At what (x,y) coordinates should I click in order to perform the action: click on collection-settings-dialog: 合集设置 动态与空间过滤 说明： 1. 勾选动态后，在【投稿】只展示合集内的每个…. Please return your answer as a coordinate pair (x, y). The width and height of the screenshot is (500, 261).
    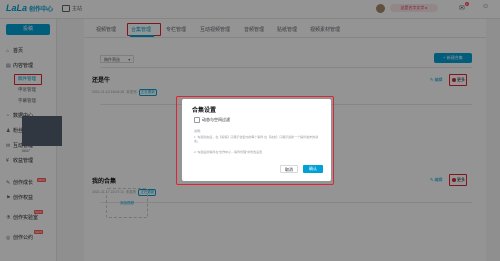
    Looking at the image, I should click on (256, 140).